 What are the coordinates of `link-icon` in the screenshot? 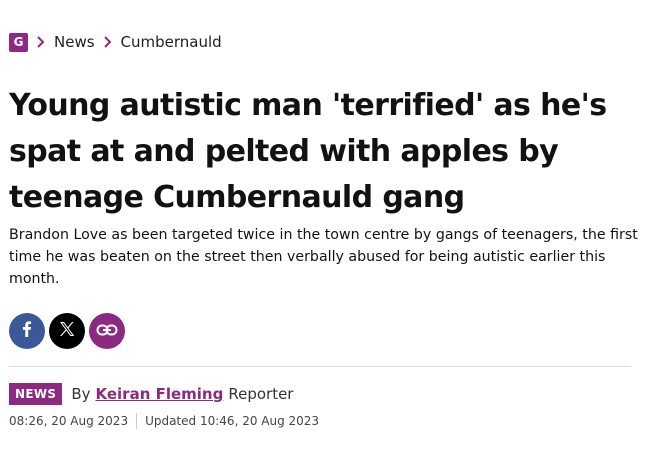 It's located at (107, 331).